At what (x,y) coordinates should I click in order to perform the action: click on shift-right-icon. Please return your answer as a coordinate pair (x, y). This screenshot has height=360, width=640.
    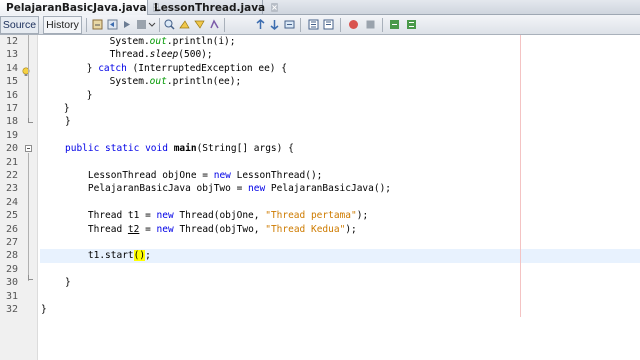
    Looking at the image, I should click on (313, 24).